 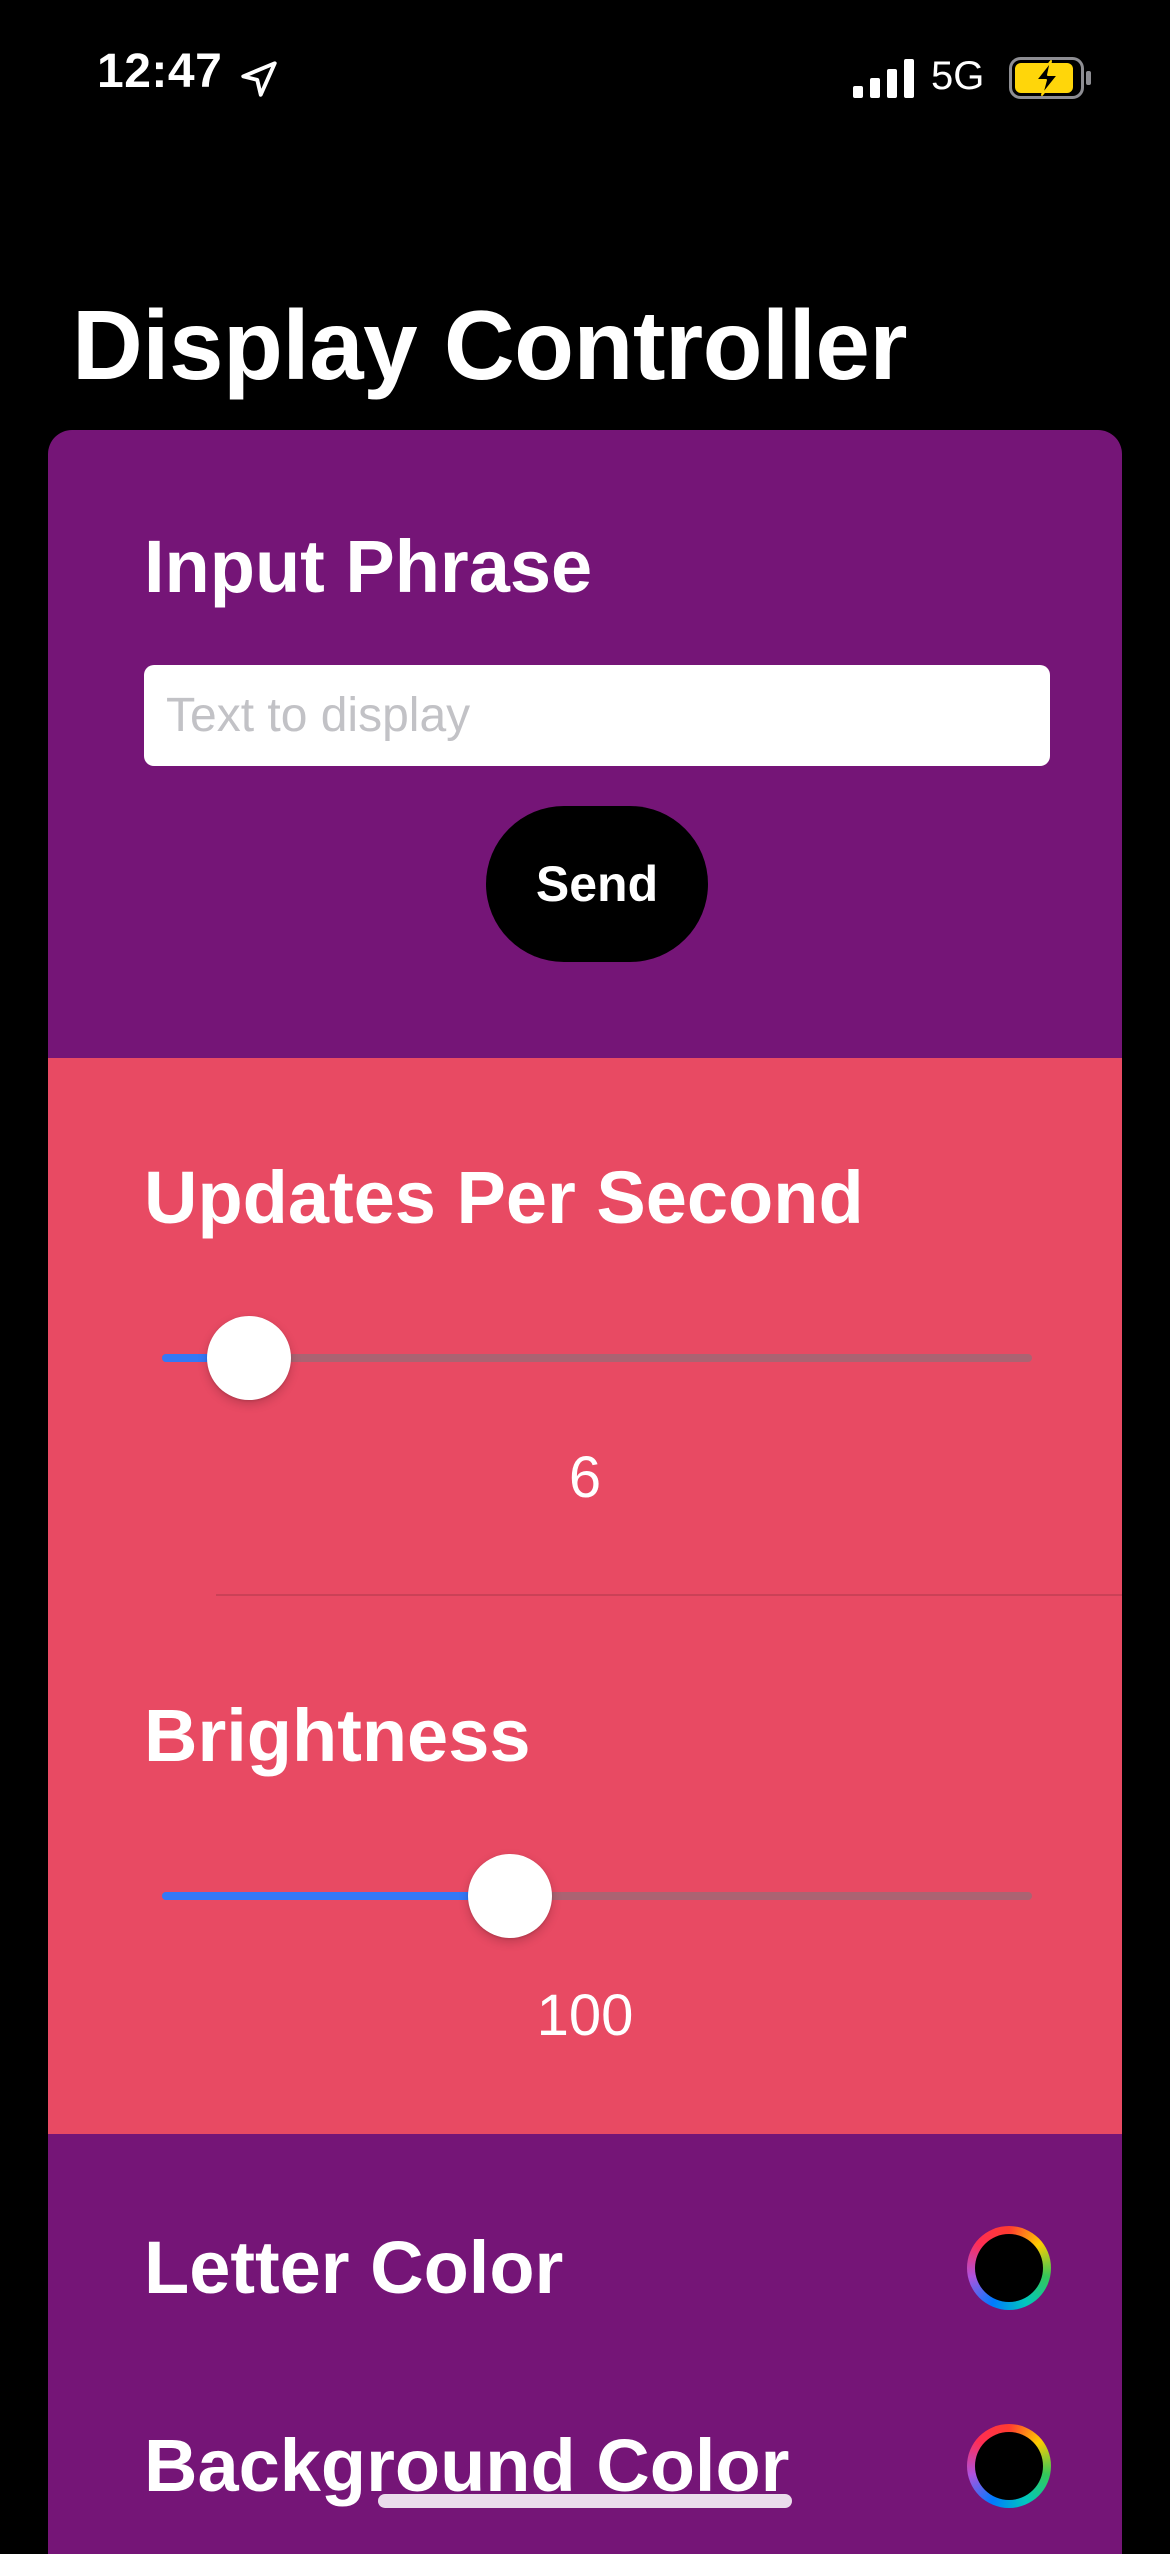 What do you see at coordinates (585, 2501) in the screenshot?
I see `home-indicator` at bounding box center [585, 2501].